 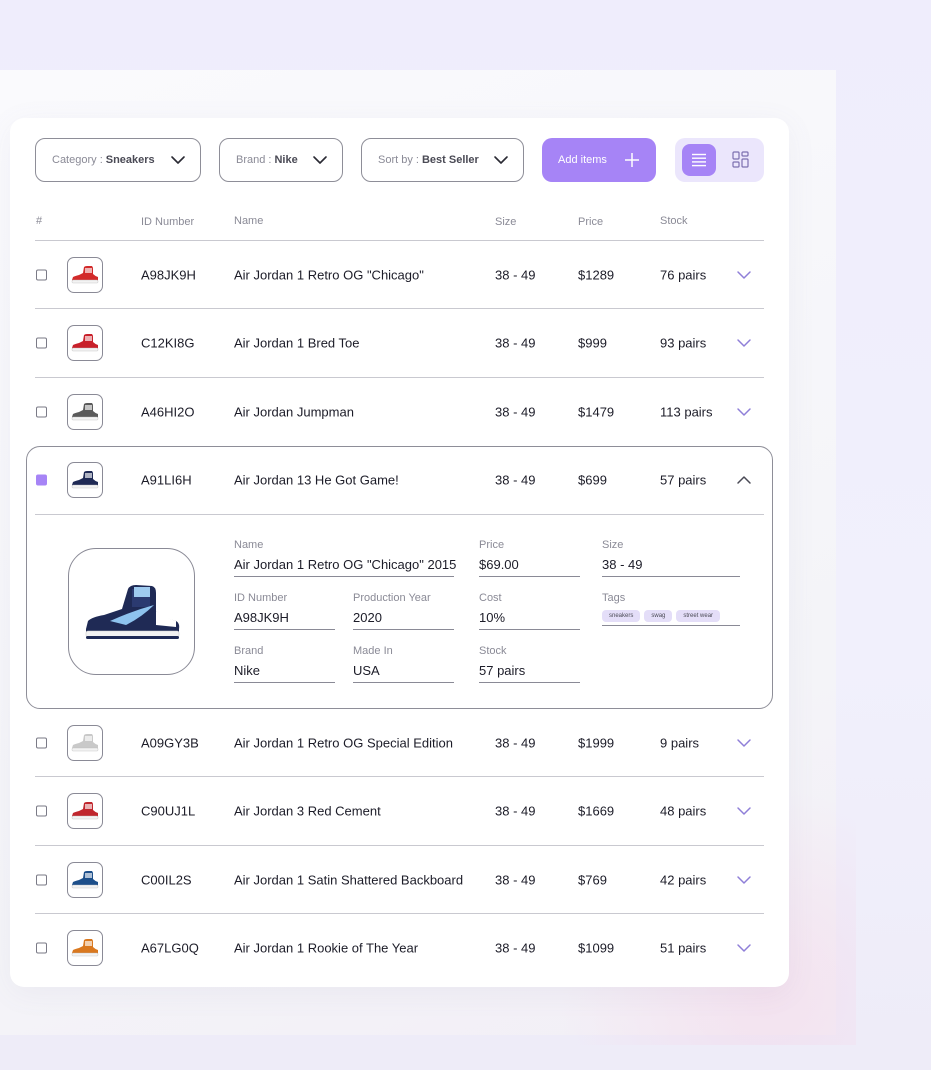 What do you see at coordinates (373, 651) in the screenshot?
I see `detail-made-in-label: Made In` at bounding box center [373, 651].